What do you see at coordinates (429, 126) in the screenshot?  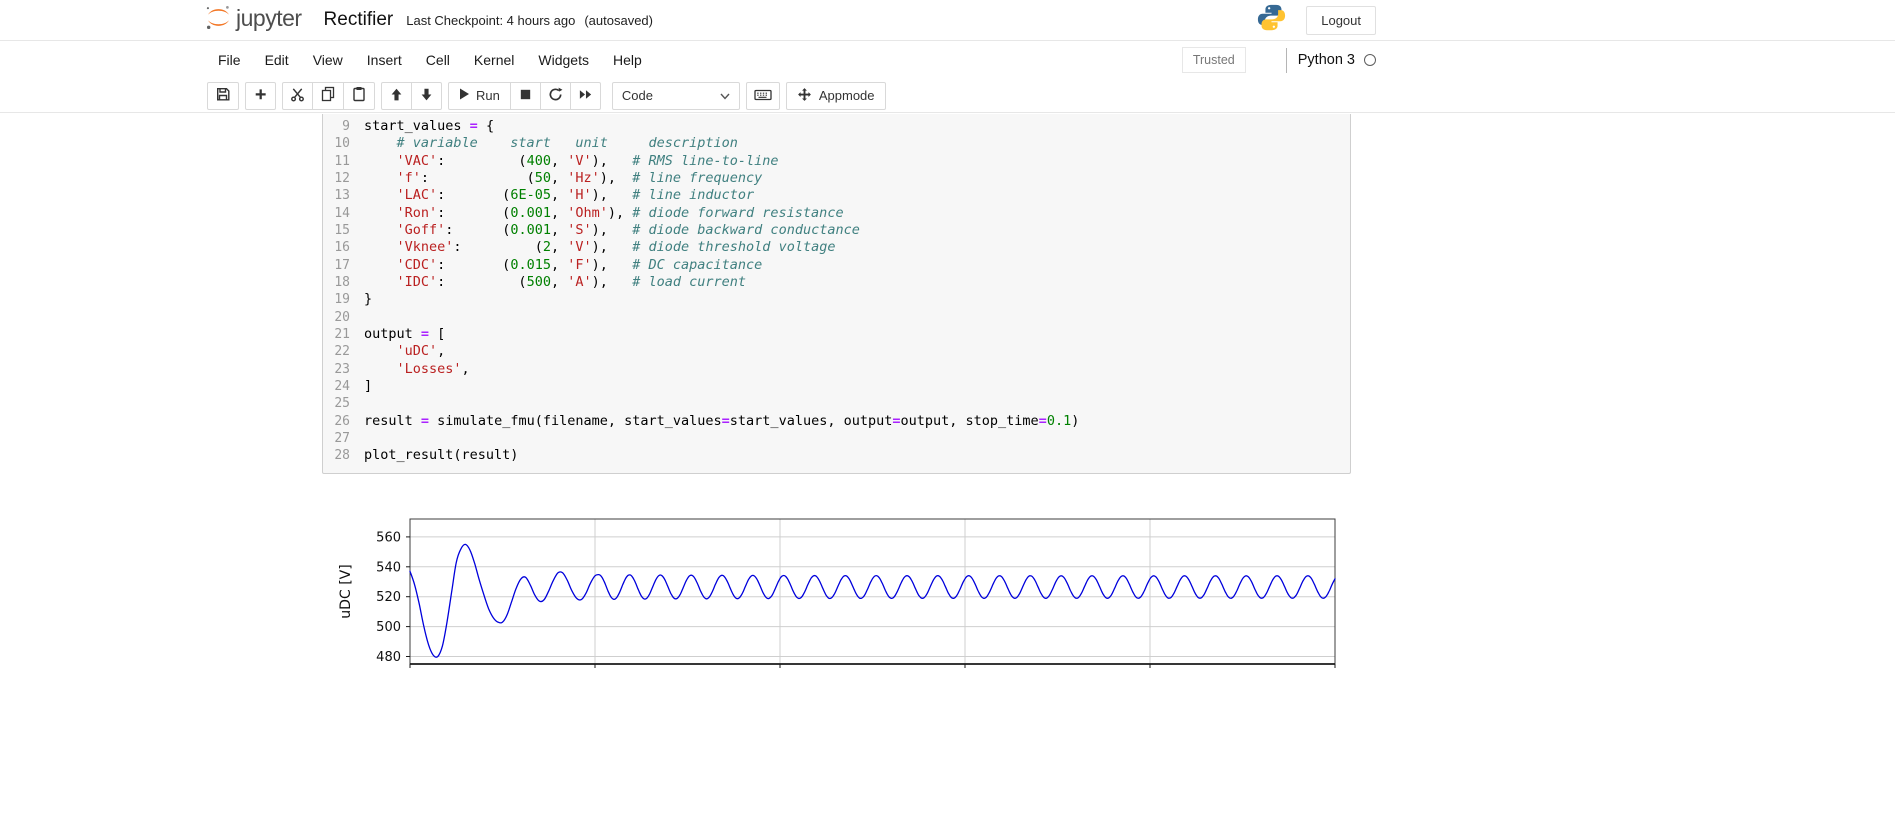 I see `code-line: start_values = {` at bounding box center [429, 126].